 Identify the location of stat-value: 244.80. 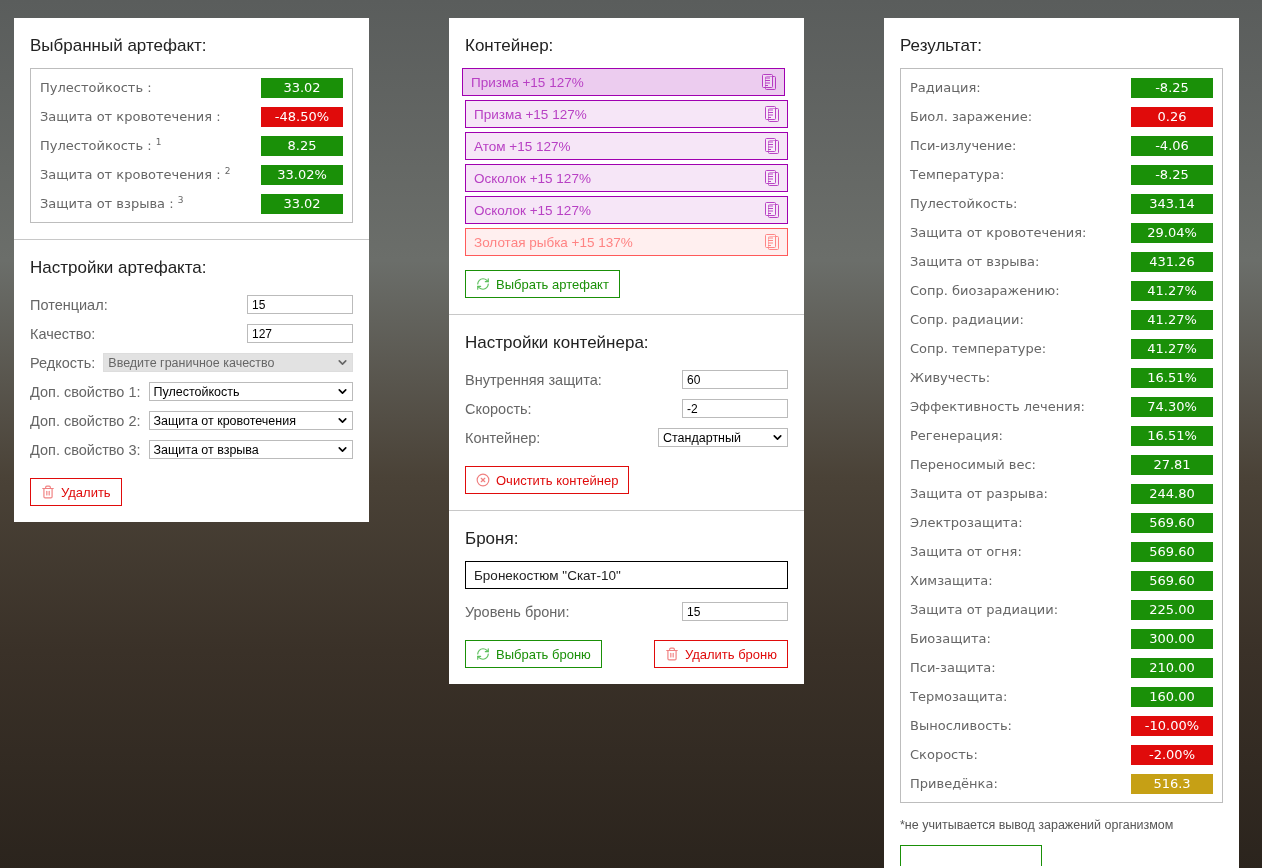
(1172, 493).